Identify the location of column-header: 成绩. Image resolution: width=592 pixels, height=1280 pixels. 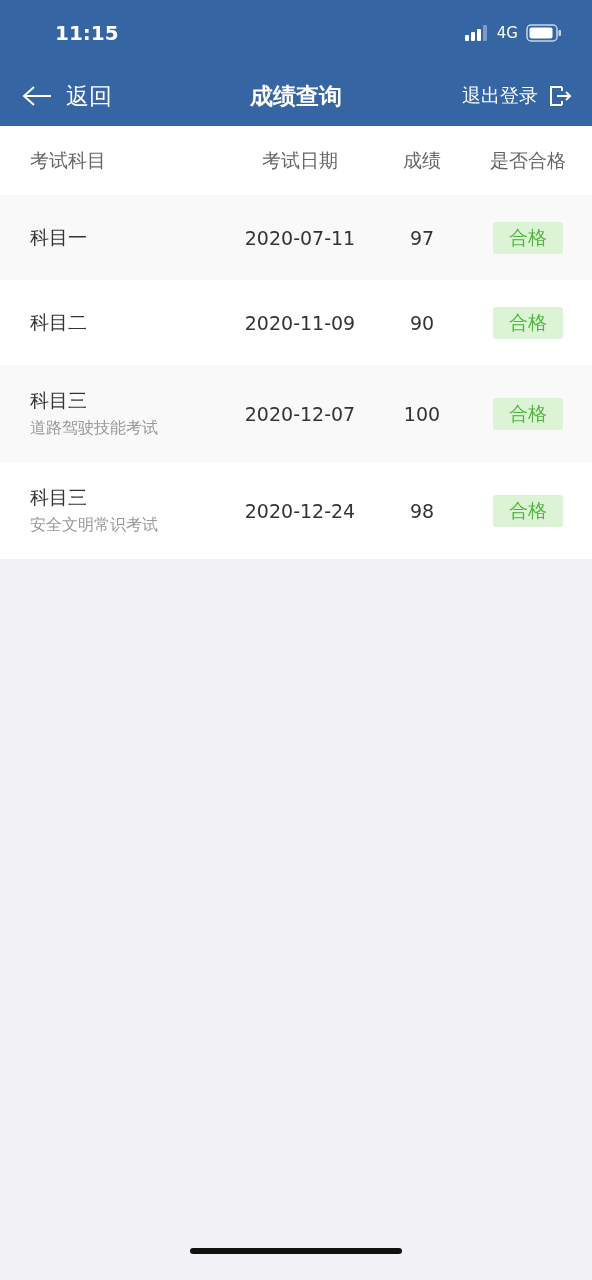
(422, 159).